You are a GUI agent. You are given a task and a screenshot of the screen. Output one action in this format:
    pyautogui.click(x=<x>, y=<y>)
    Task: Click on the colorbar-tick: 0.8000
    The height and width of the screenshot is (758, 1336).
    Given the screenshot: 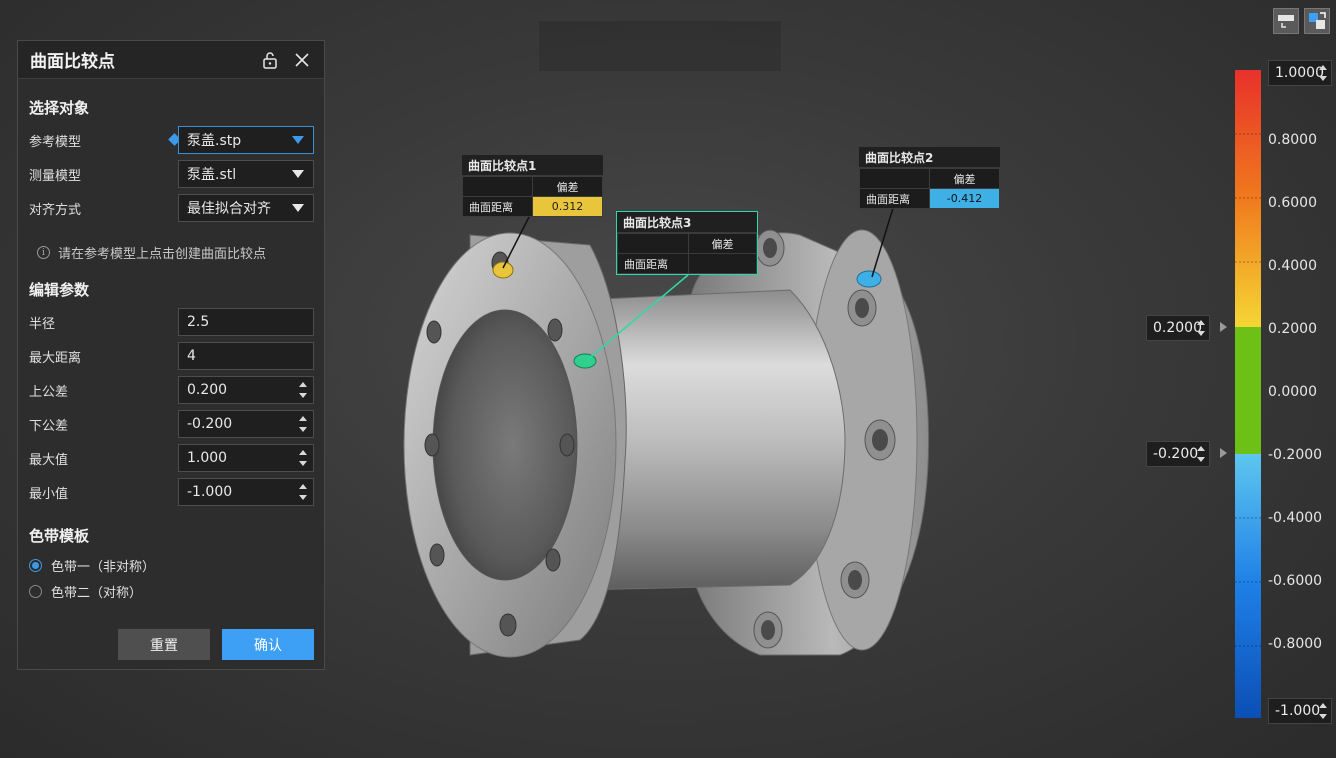 What is the action you would take?
    pyautogui.click(x=1292, y=140)
    